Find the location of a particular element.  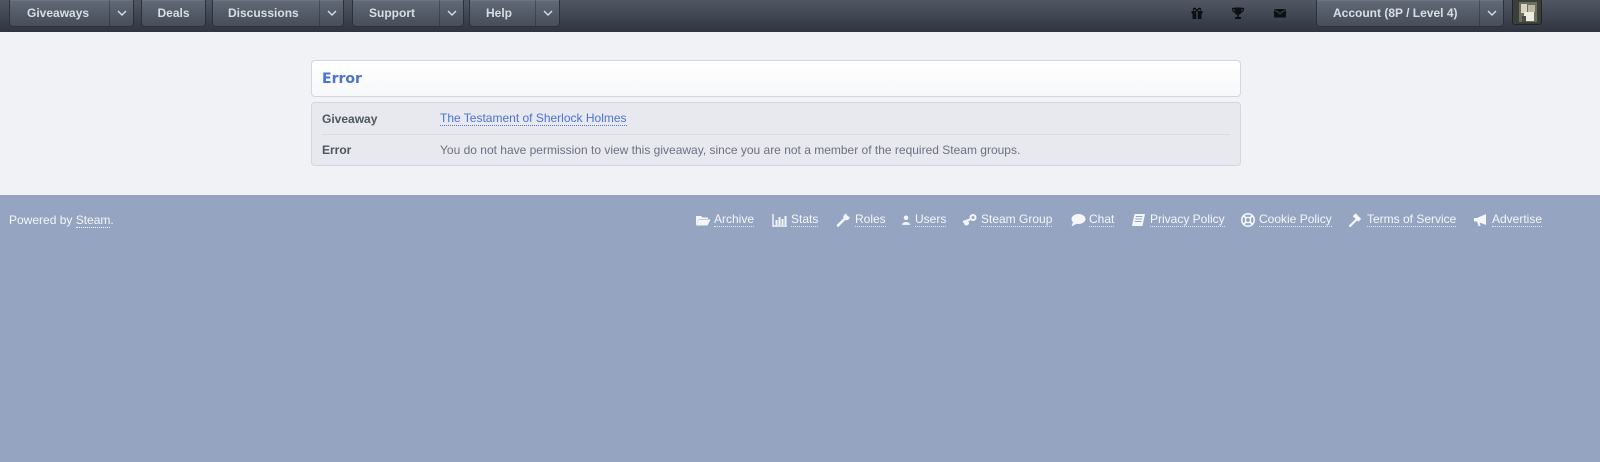

footer-link-label: Archive is located at coordinates (734, 219).